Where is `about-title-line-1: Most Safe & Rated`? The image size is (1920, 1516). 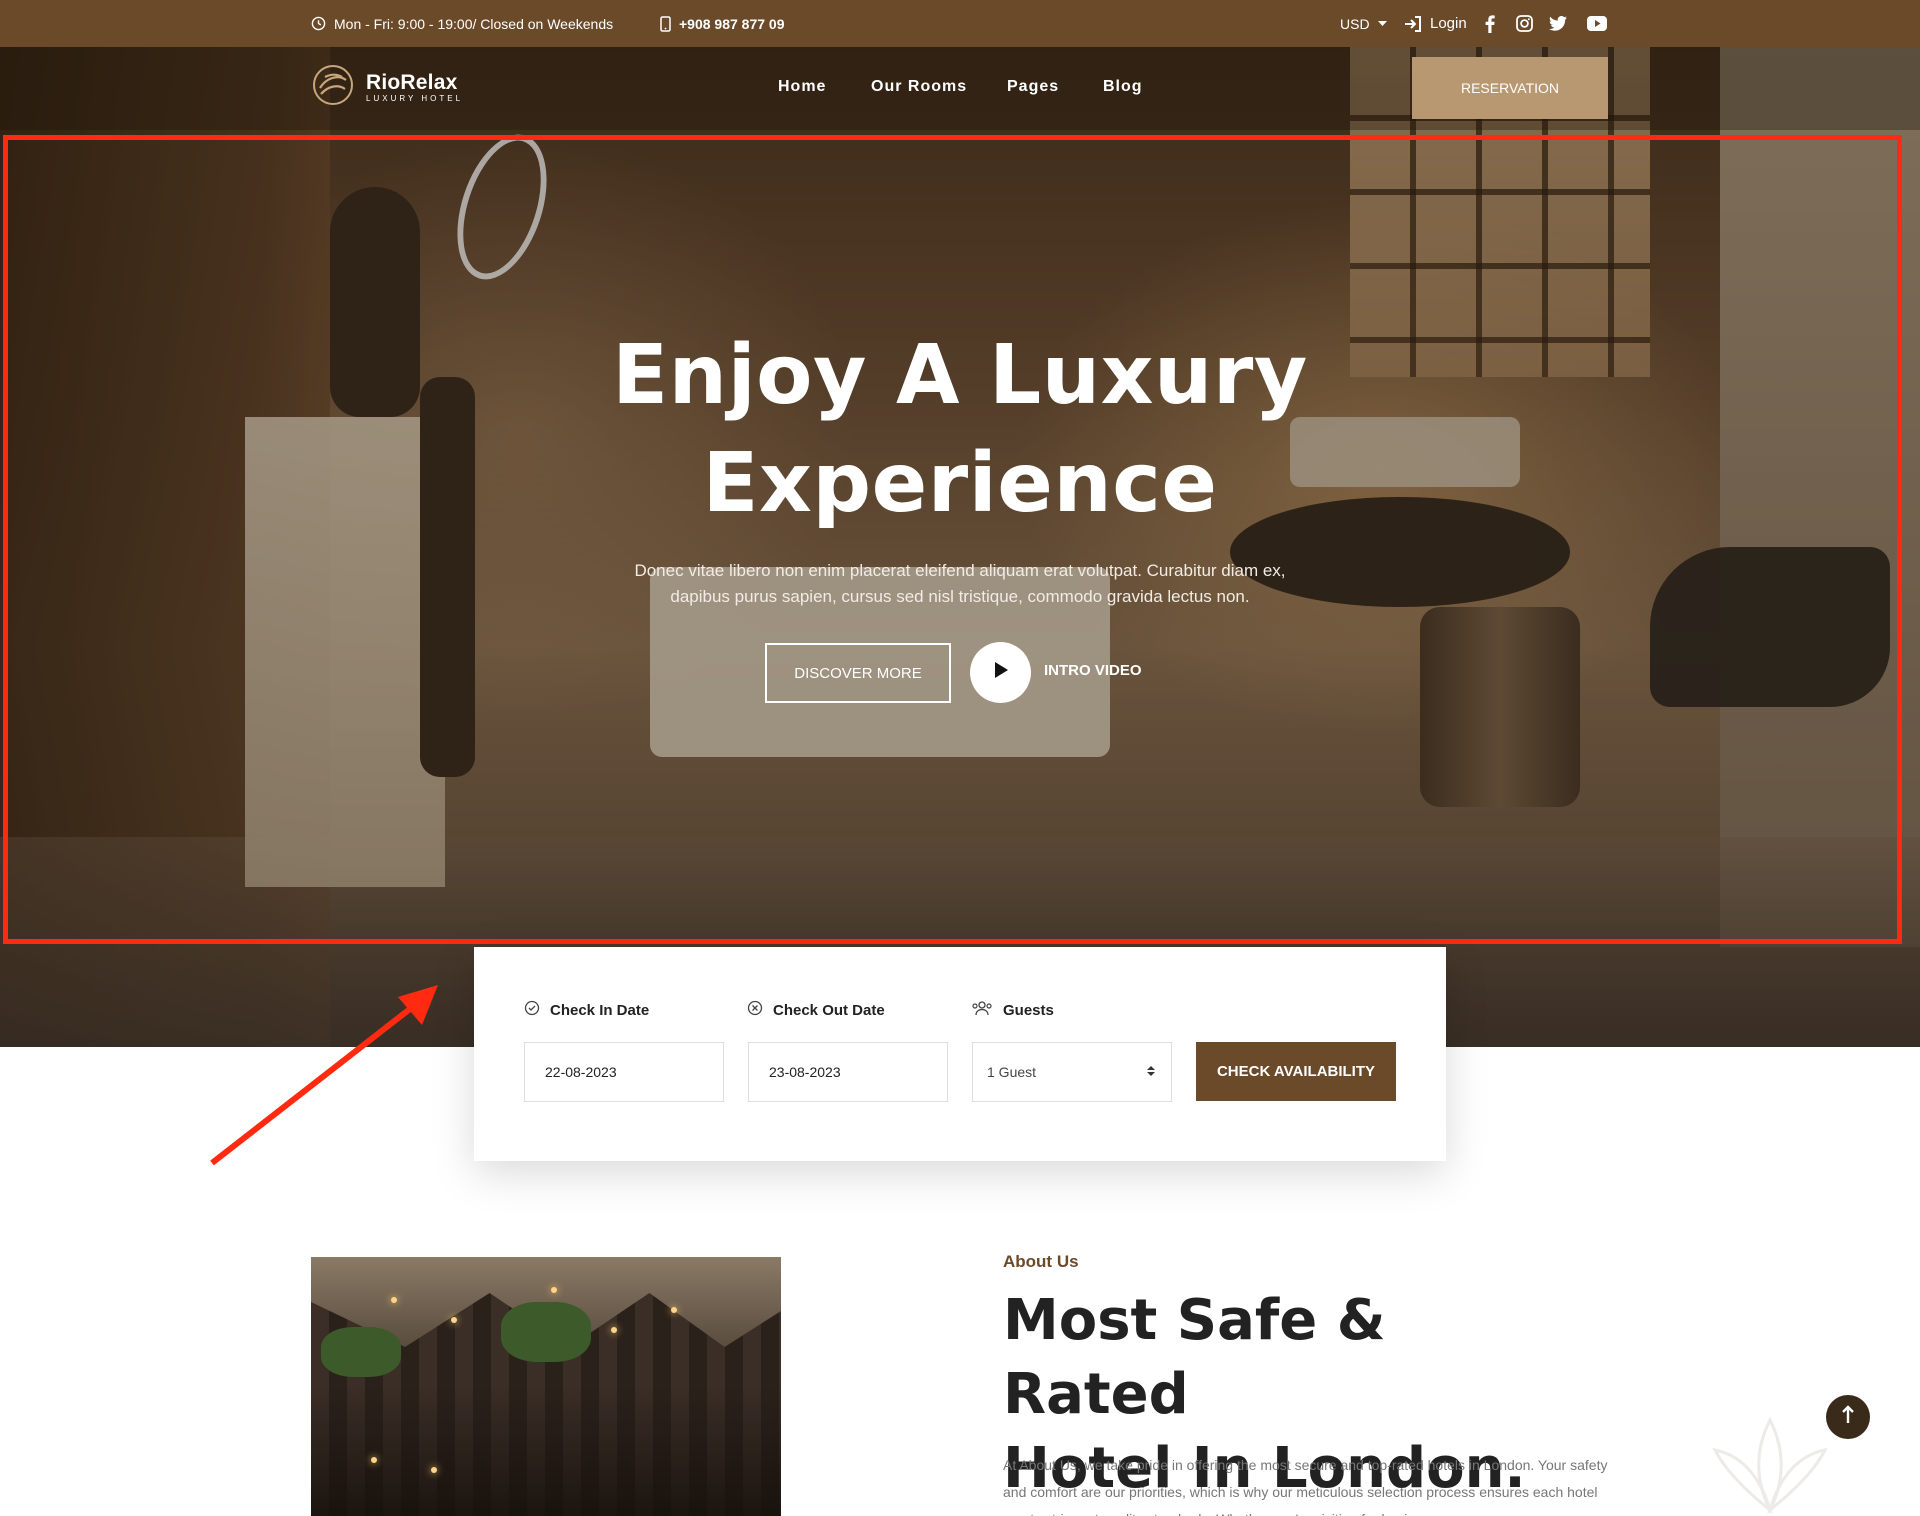 about-title-line-1: Most Safe & Rated is located at coordinates (1194, 1357).